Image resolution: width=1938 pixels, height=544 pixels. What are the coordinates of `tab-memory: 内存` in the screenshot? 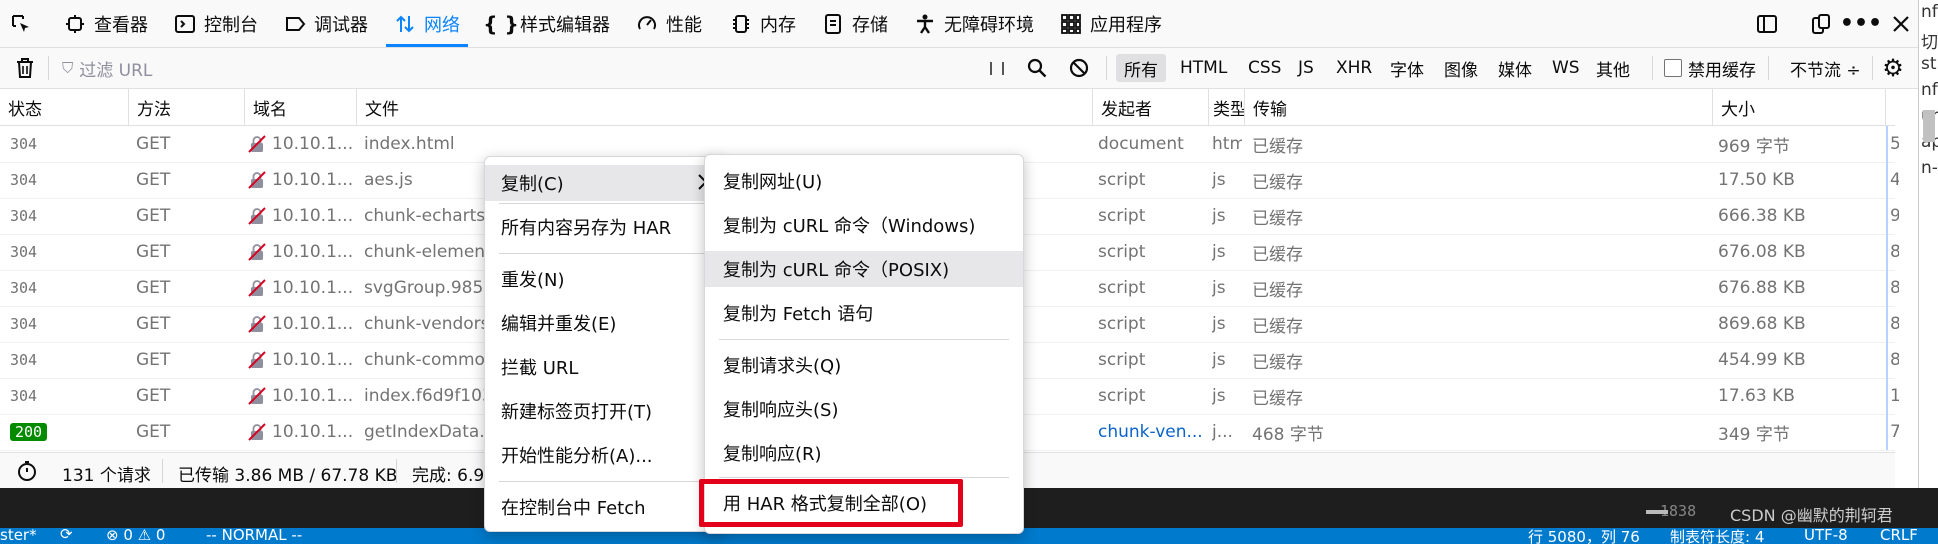 It's located at (763, 23).